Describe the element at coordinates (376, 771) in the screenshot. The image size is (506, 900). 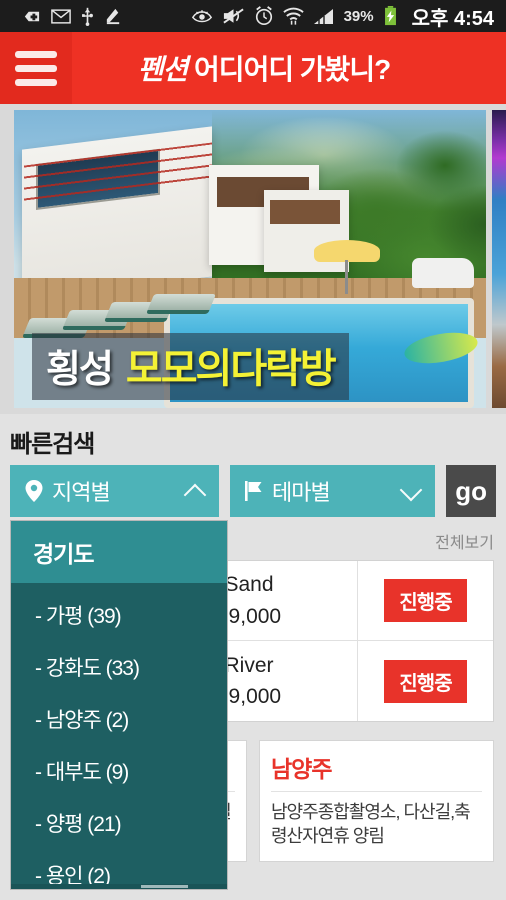
I see `region-card-title: 남양주` at that location.